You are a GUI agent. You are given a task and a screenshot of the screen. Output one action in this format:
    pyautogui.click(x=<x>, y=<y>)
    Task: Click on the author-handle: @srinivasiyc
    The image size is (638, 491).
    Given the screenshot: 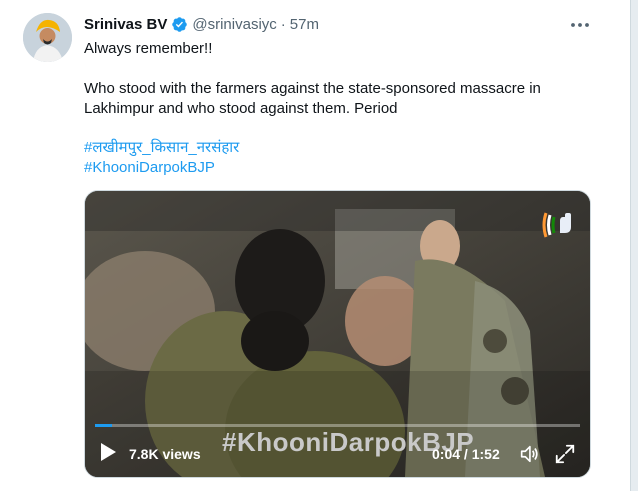 What is the action you would take?
    pyautogui.click(x=234, y=24)
    